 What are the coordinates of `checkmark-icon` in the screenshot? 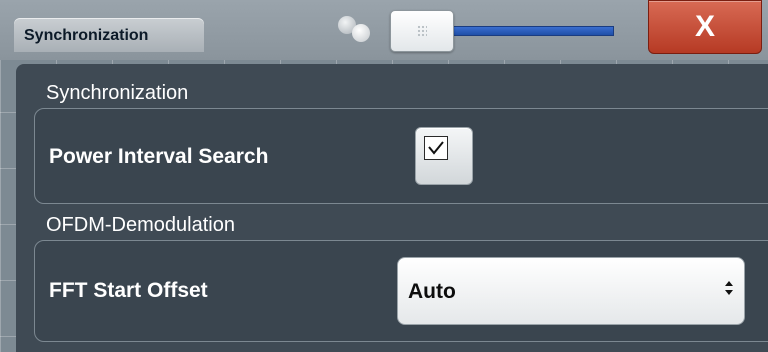 It's located at (436, 148).